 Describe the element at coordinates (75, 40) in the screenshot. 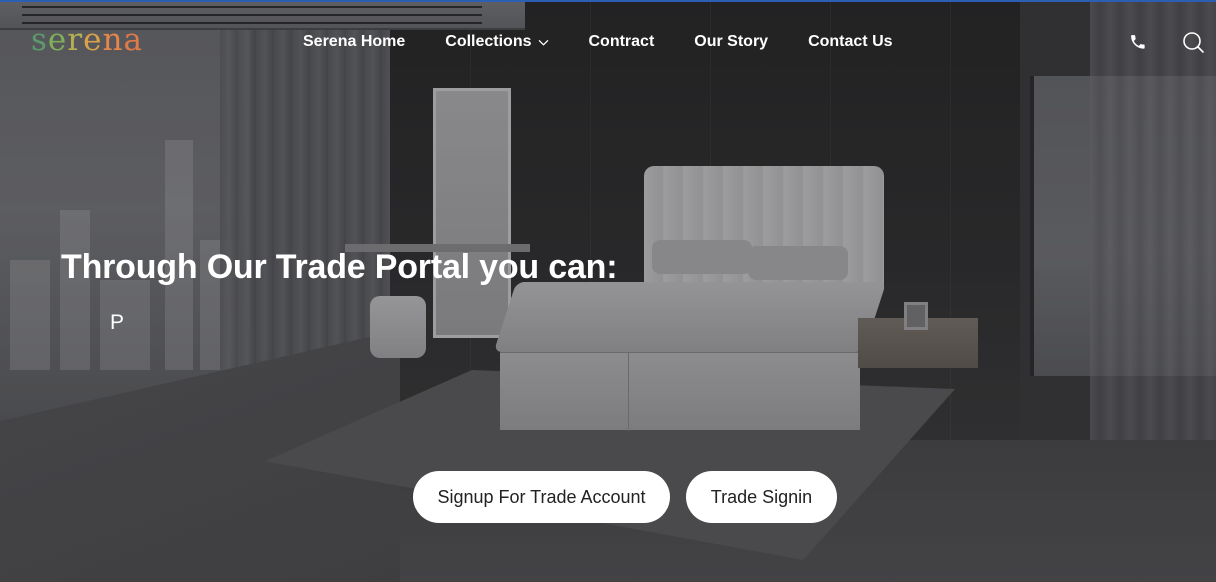

I see `logo-letter: r` at that location.